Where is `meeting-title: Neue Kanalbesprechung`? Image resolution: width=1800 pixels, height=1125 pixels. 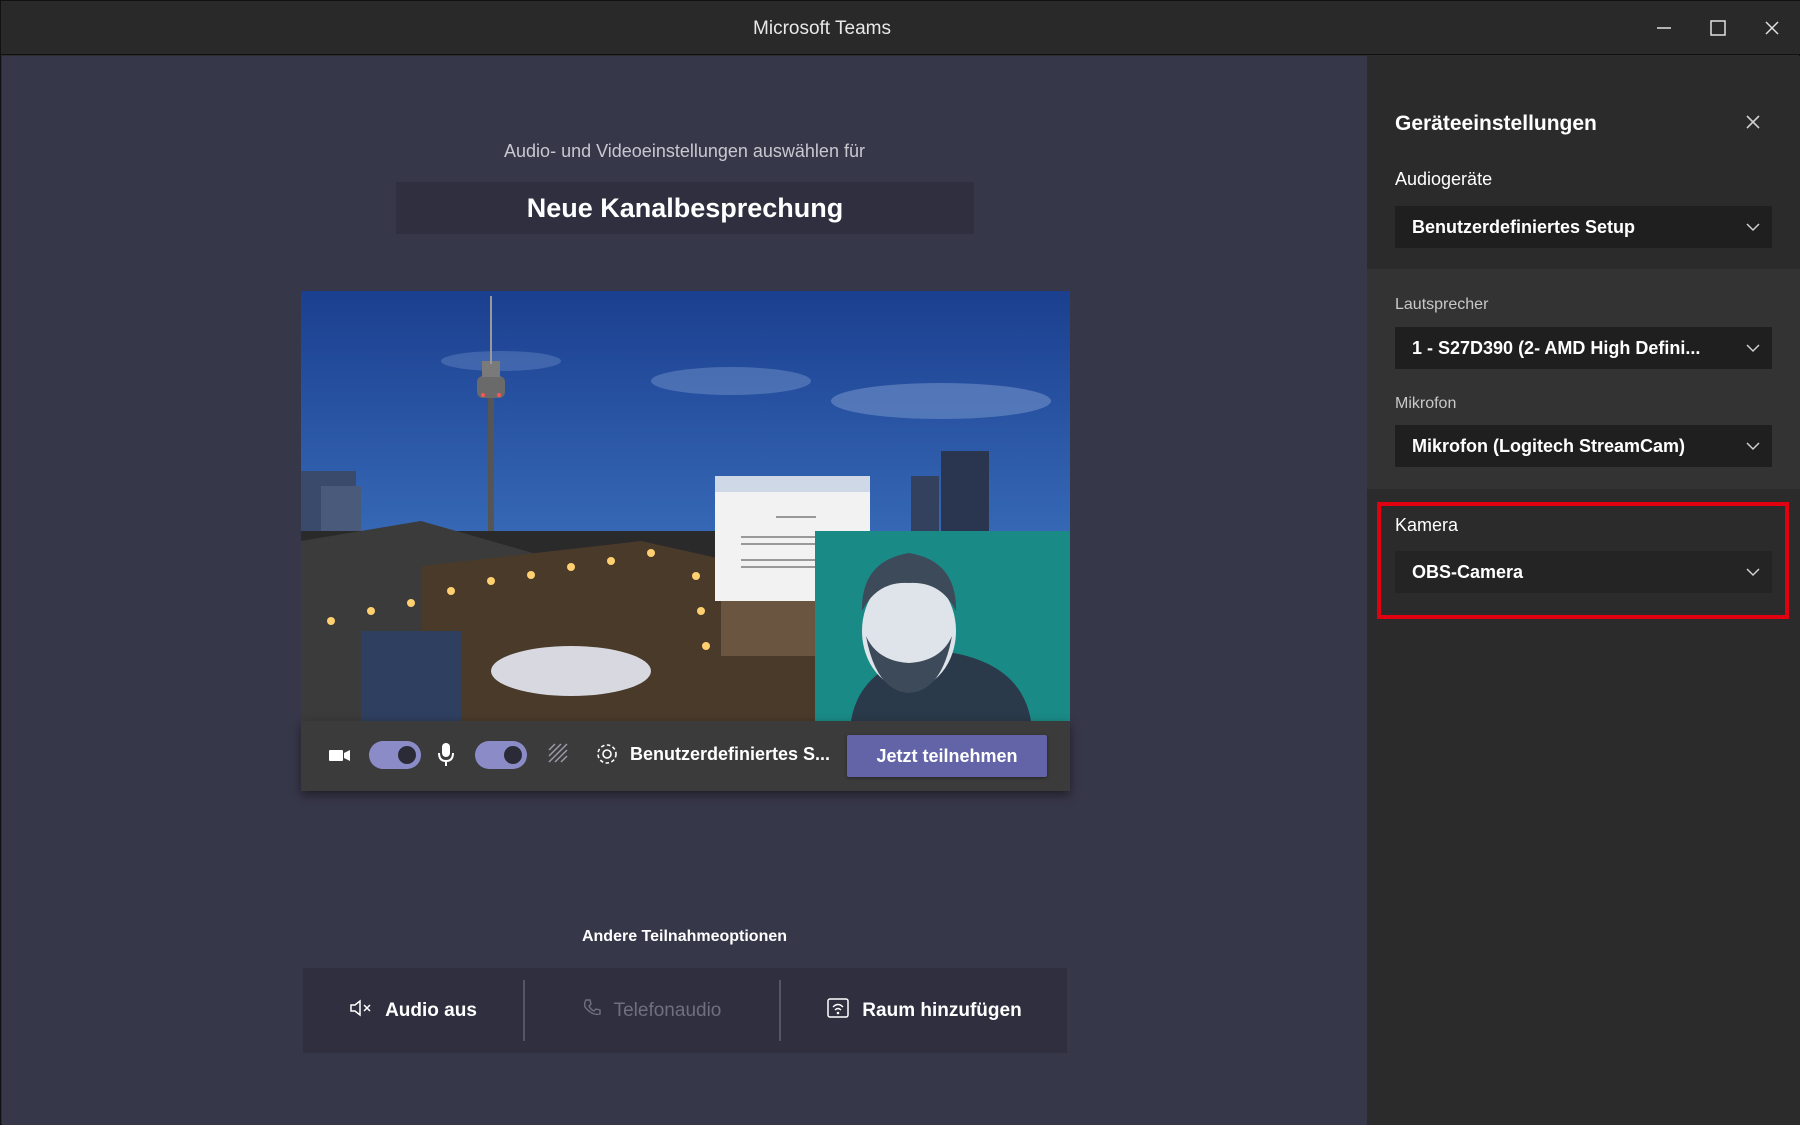 meeting-title: Neue Kanalbesprechung is located at coordinates (685, 208).